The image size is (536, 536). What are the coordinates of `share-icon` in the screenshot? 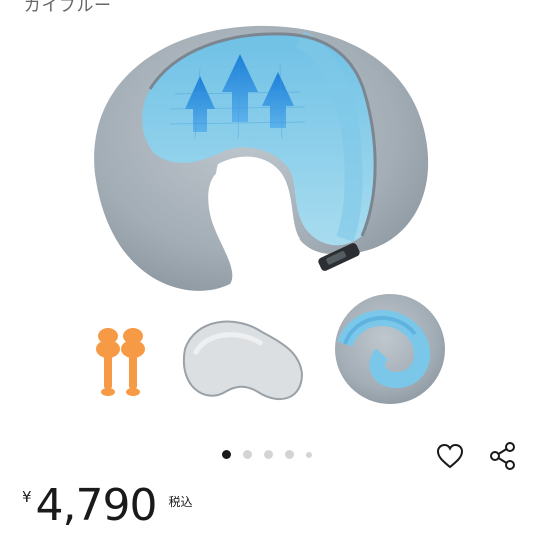 It's located at (502, 456).